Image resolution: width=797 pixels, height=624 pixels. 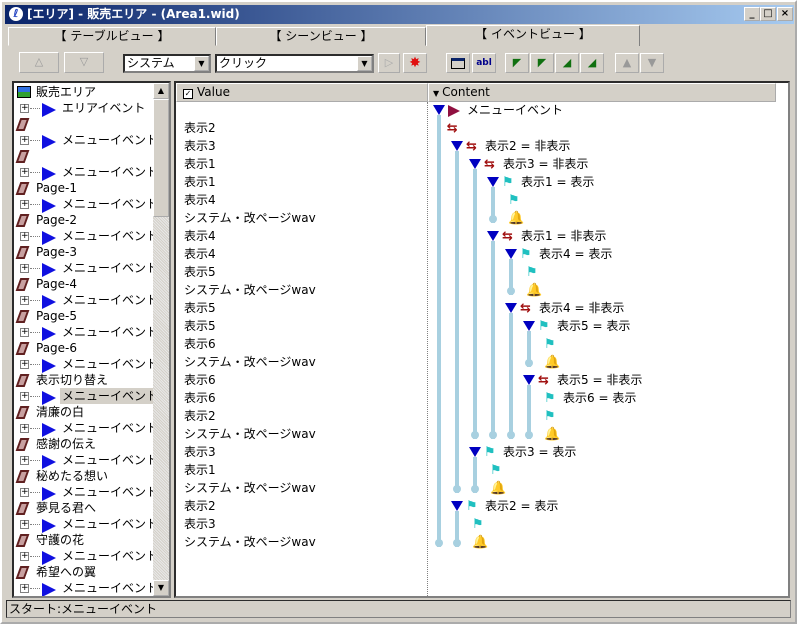 I want to click on delete-star-icon: ✸, so click(x=415, y=63).